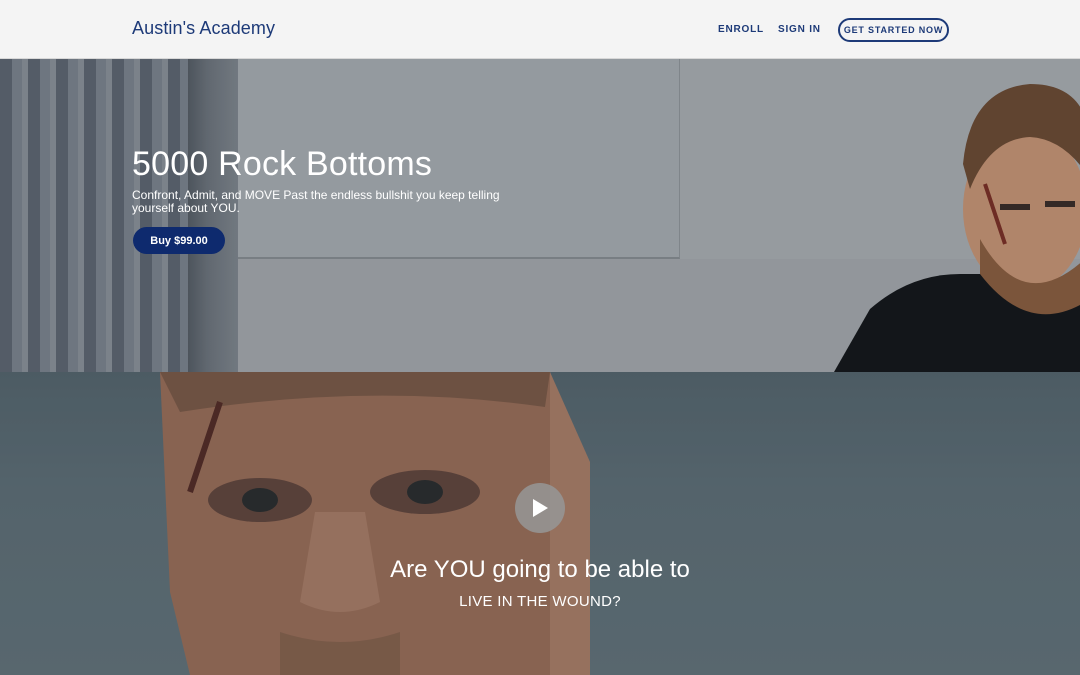 This screenshot has width=1080, height=675. I want to click on hero-title: 5000 Rock Bottoms, so click(282, 164).